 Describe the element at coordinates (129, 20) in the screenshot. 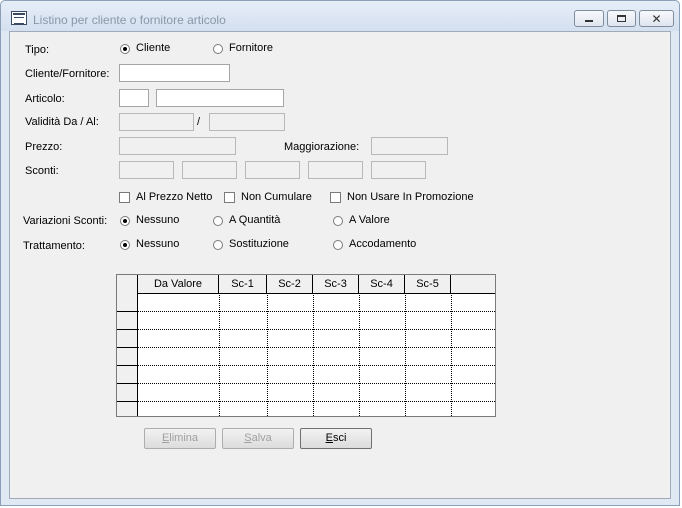

I see `window-title: Listino per cliente o fornitore articolo` at that location.